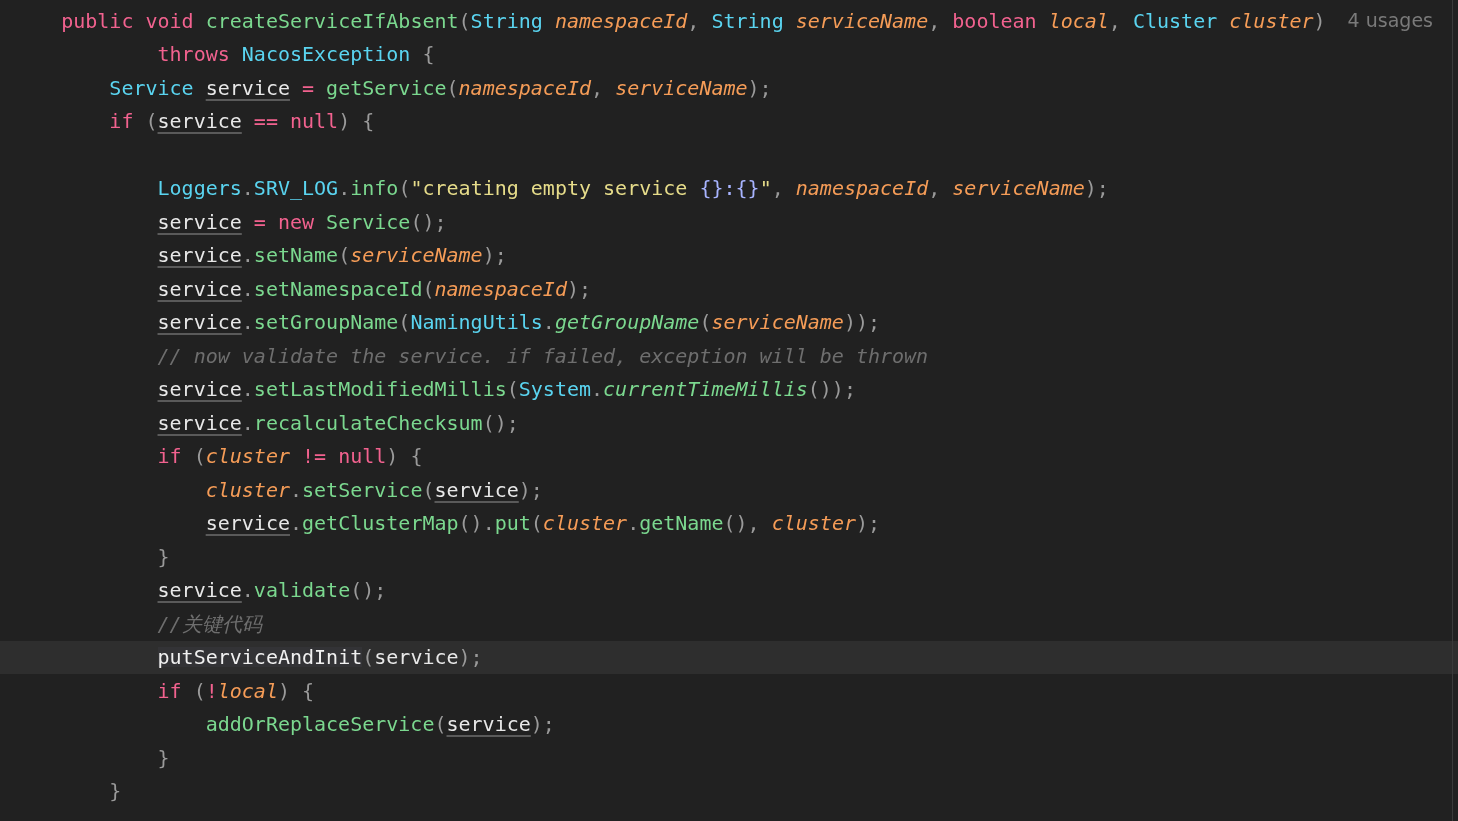 The width and height of the screenshot is (1458, 821). Describe the element at coordinates (326, 54) in the screenshot. I see `type-name: NacosException` at that location.